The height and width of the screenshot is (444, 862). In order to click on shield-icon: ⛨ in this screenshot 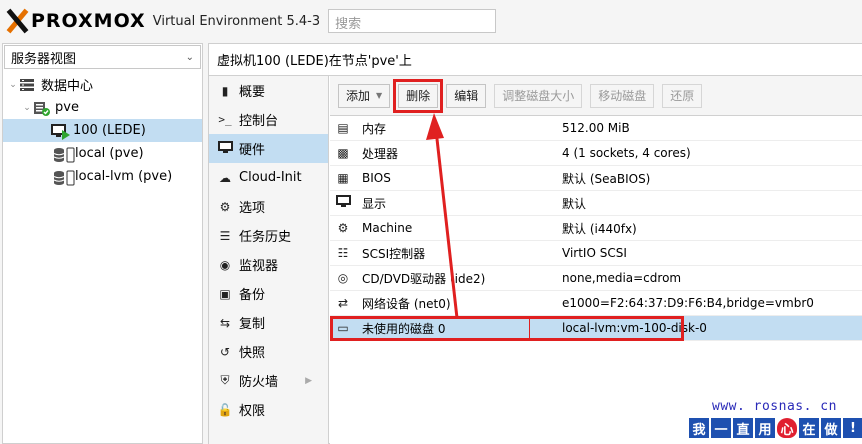, I will do `click(225, 380)`.